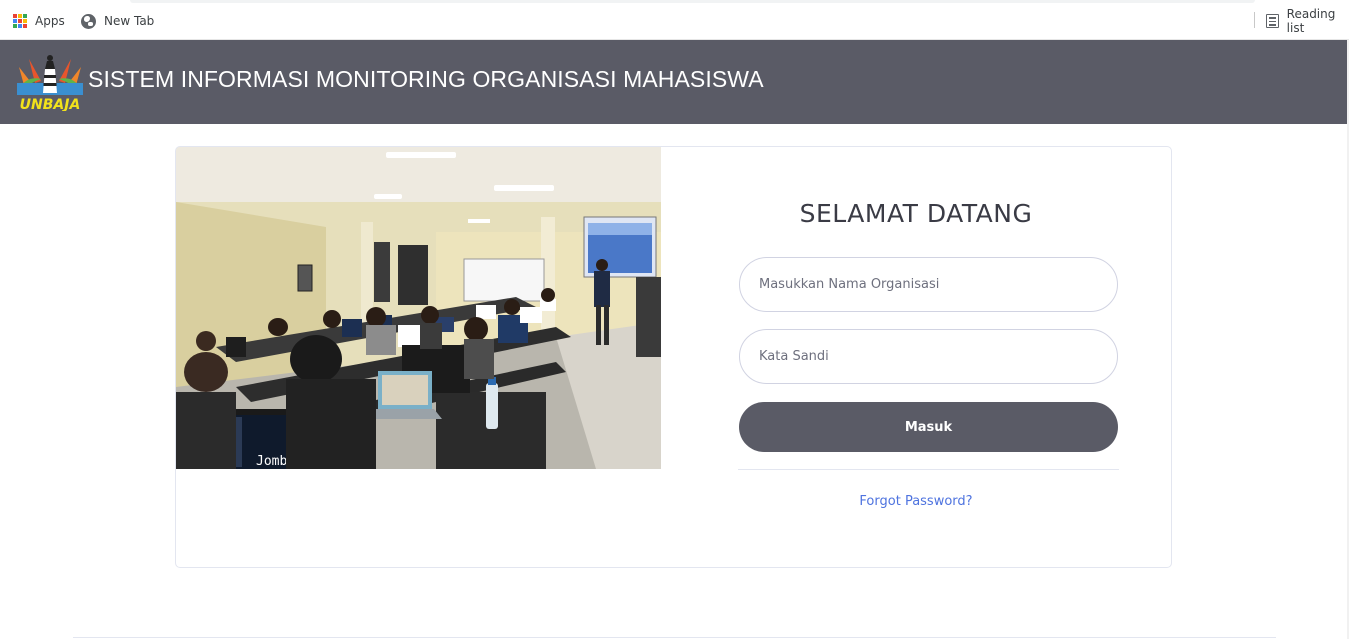  I want to click on unbaja-logo: UNBAJA, so click(50, 83).